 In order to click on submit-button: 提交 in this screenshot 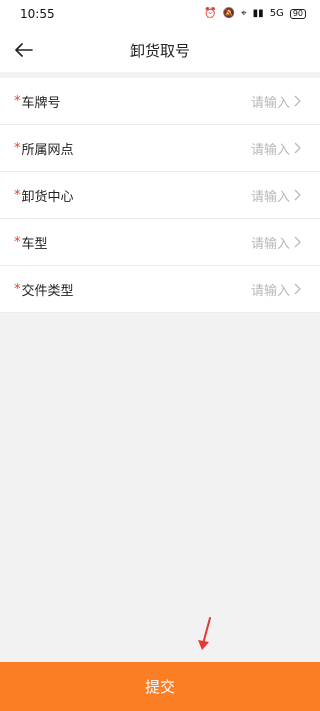, I will do `click(160, 686)`.